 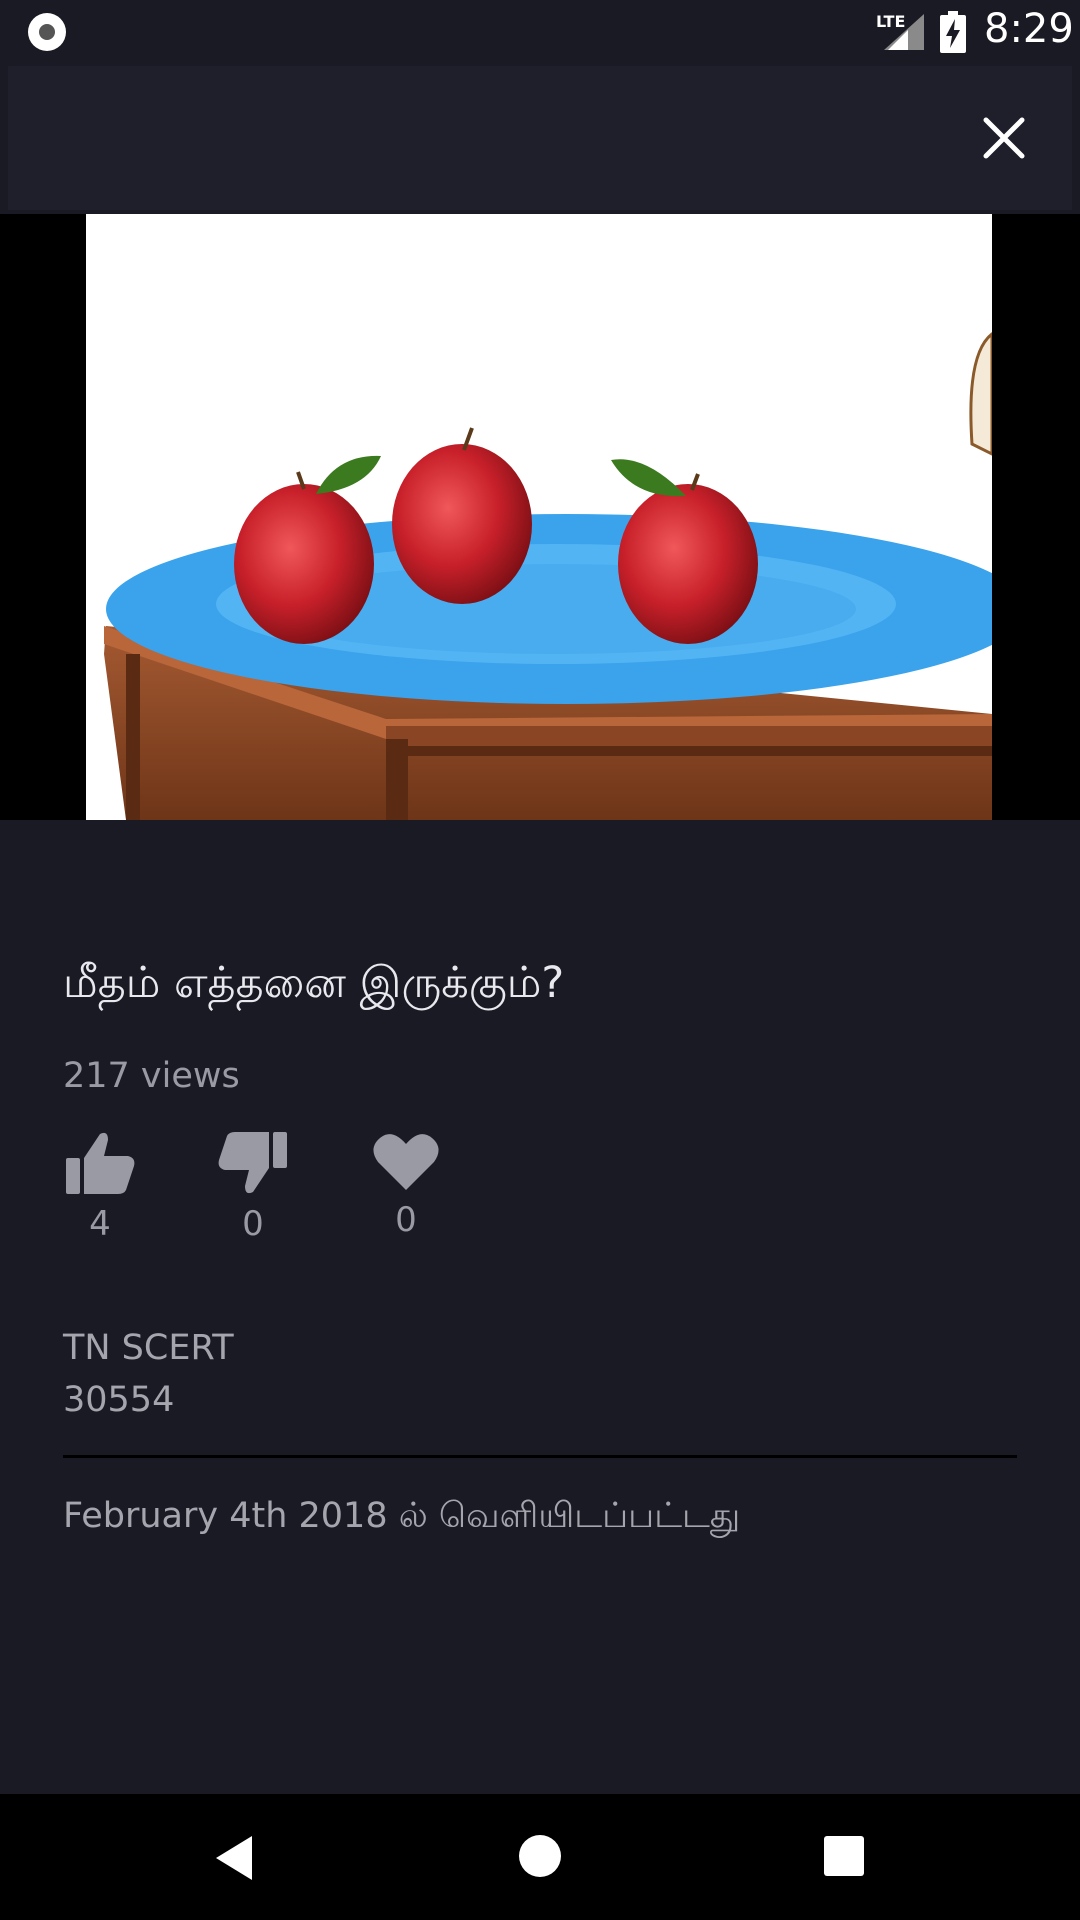 I want to click on favorite-button: 0, so click(x=406, y=1185).